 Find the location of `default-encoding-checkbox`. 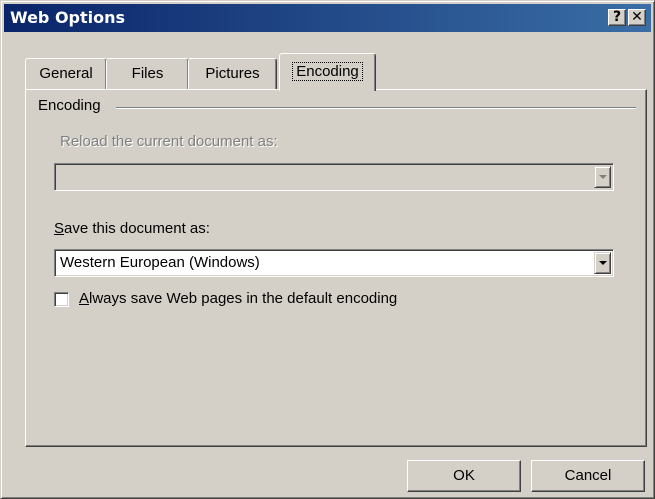

default-encoding-checkbox is located at coordinates (61, 299).